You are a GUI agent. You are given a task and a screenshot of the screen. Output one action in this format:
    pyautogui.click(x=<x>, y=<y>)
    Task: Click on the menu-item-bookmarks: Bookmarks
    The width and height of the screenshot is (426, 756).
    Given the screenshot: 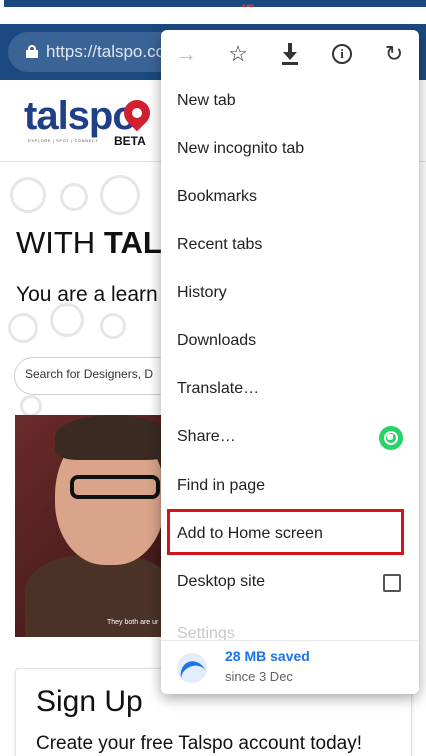 What is the action you would take?
    pyautogui.click(x=290, y=198)
    